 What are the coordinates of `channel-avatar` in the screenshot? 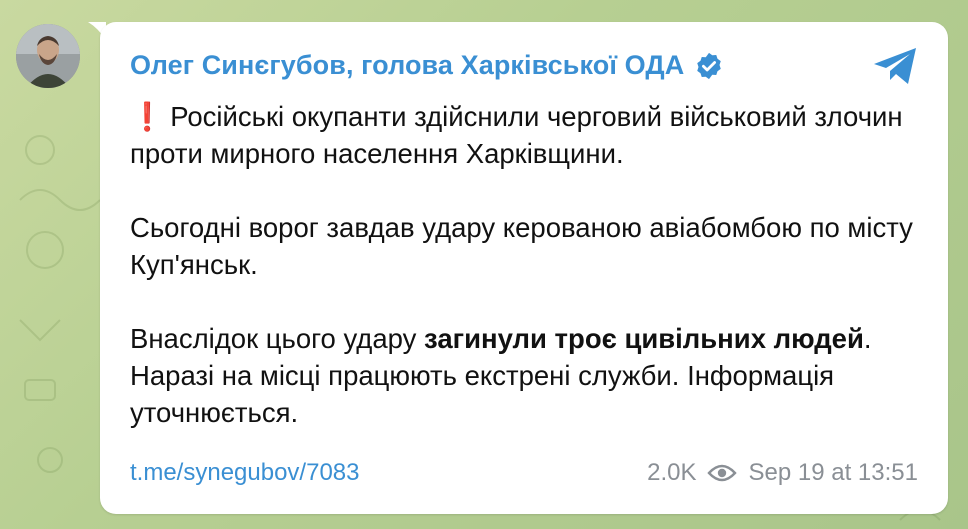 It's located at (48, 56).